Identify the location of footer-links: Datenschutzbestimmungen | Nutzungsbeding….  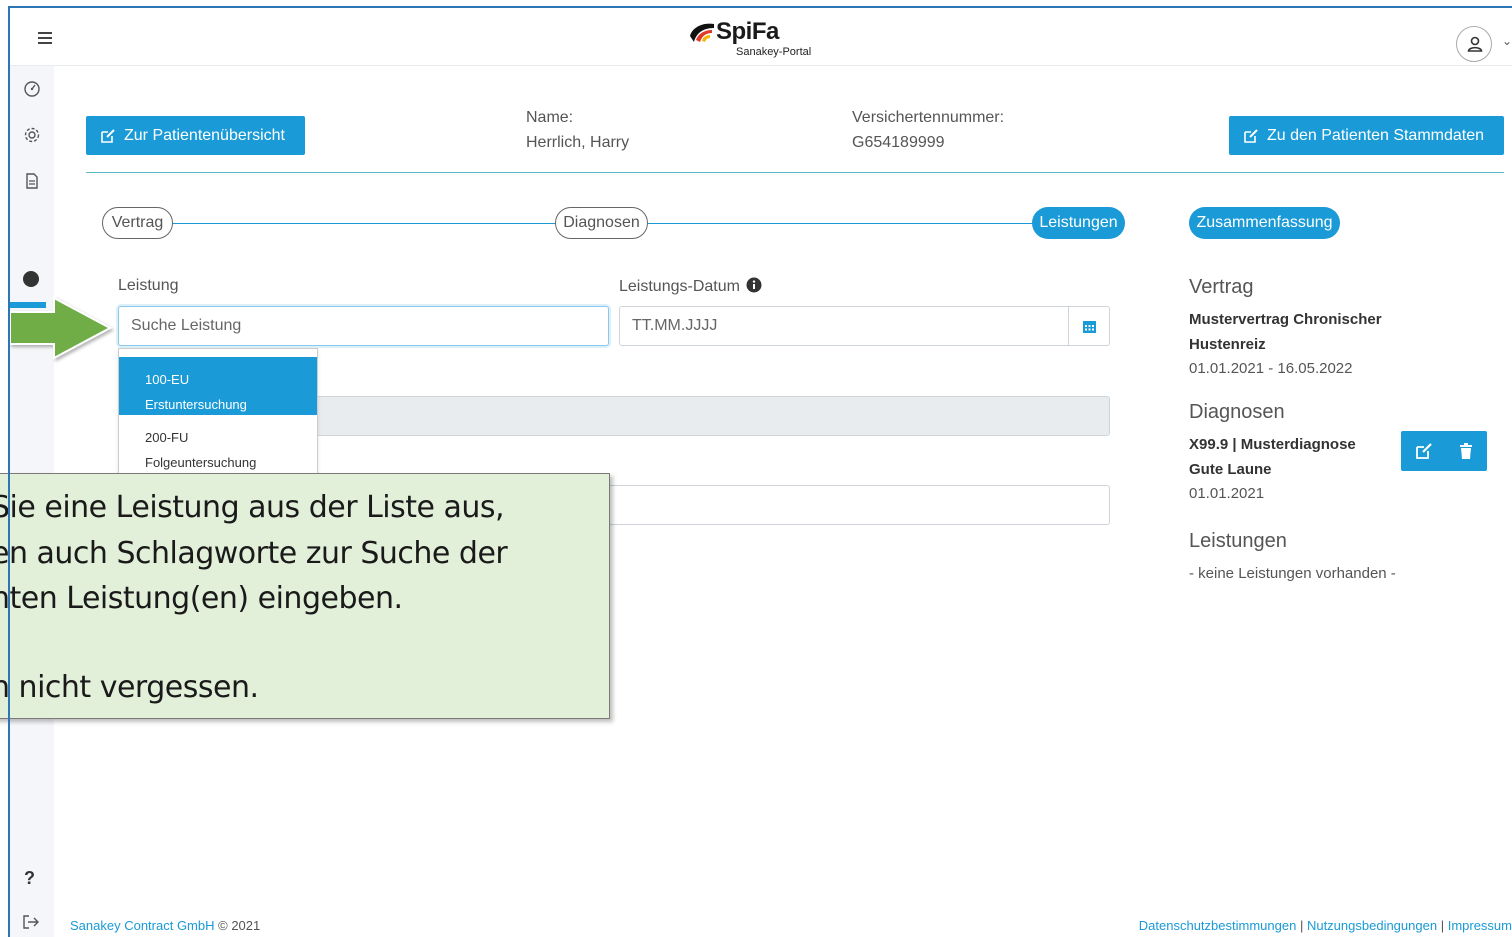
(1325, 925).